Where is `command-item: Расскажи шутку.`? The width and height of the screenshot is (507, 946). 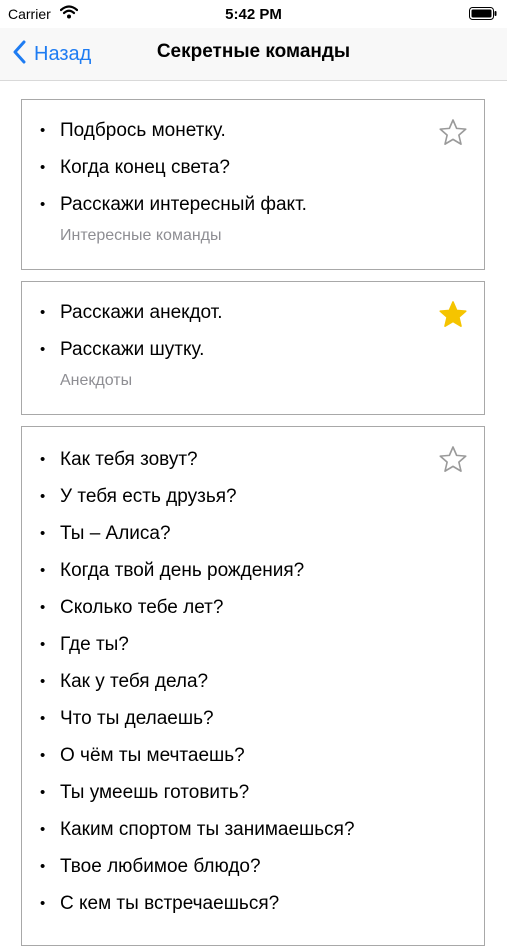
command-item: Расскажи шутку. is located at coordinates (253, 349).